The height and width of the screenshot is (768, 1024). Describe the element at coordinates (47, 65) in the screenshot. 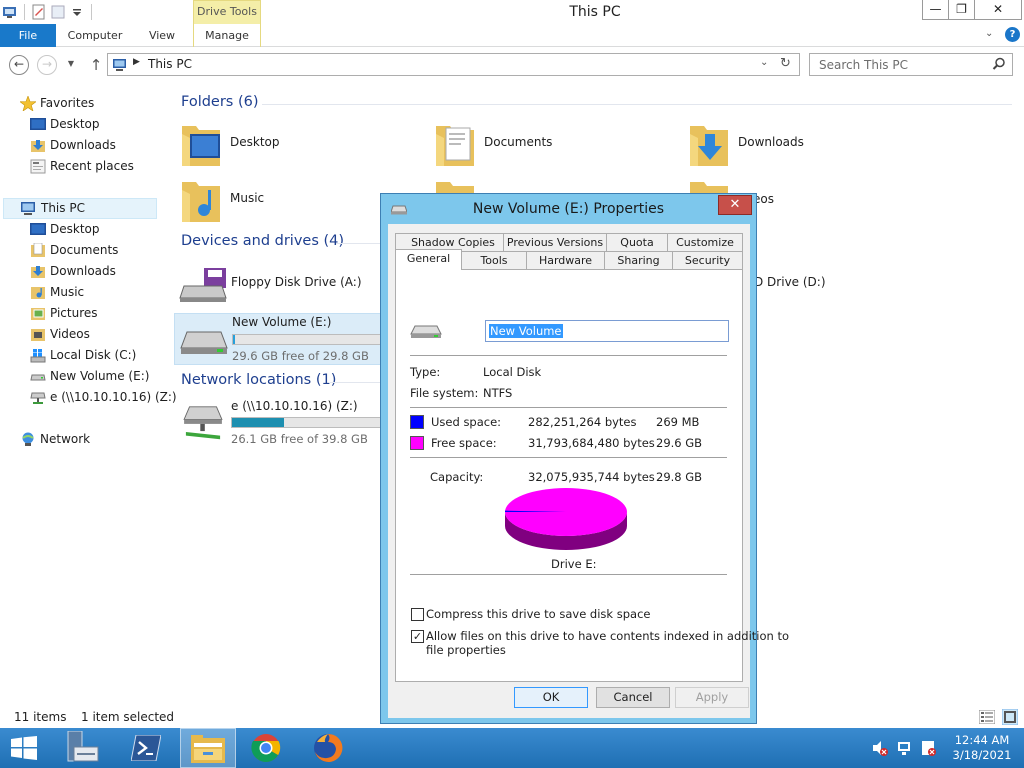

I see `forward-button: →` at that location.